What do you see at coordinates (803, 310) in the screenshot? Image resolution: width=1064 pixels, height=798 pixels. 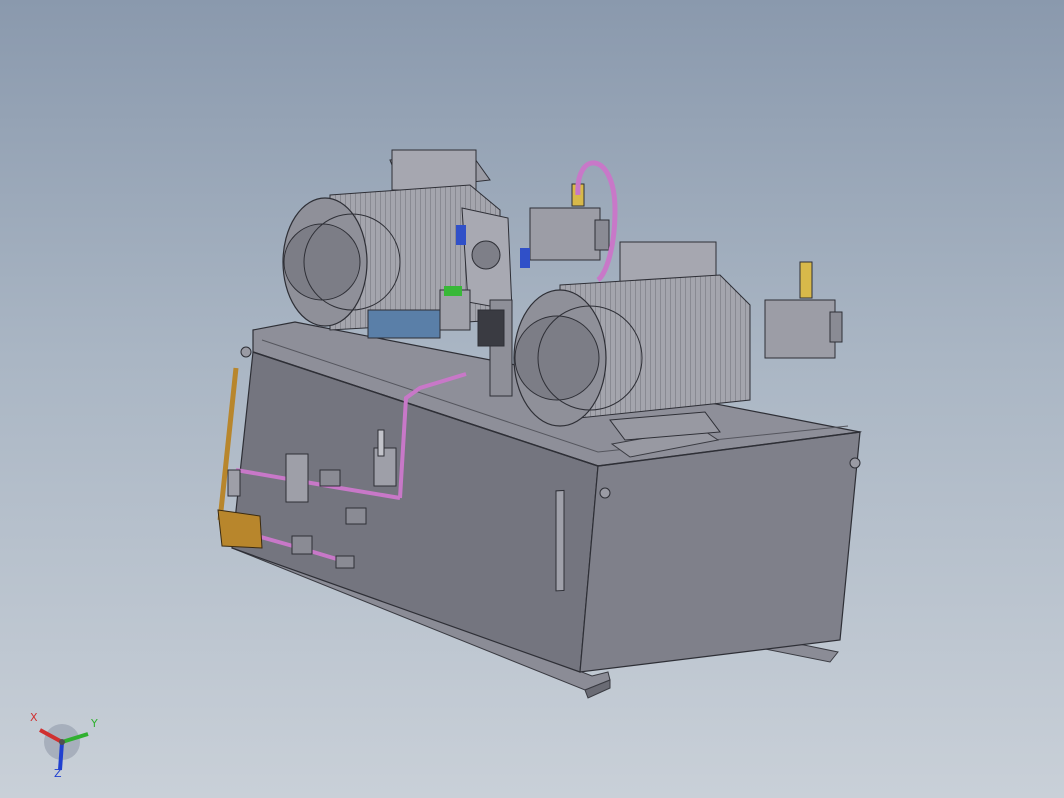 I see `hydraulic-pump-front` at bounding box center [803, 310].